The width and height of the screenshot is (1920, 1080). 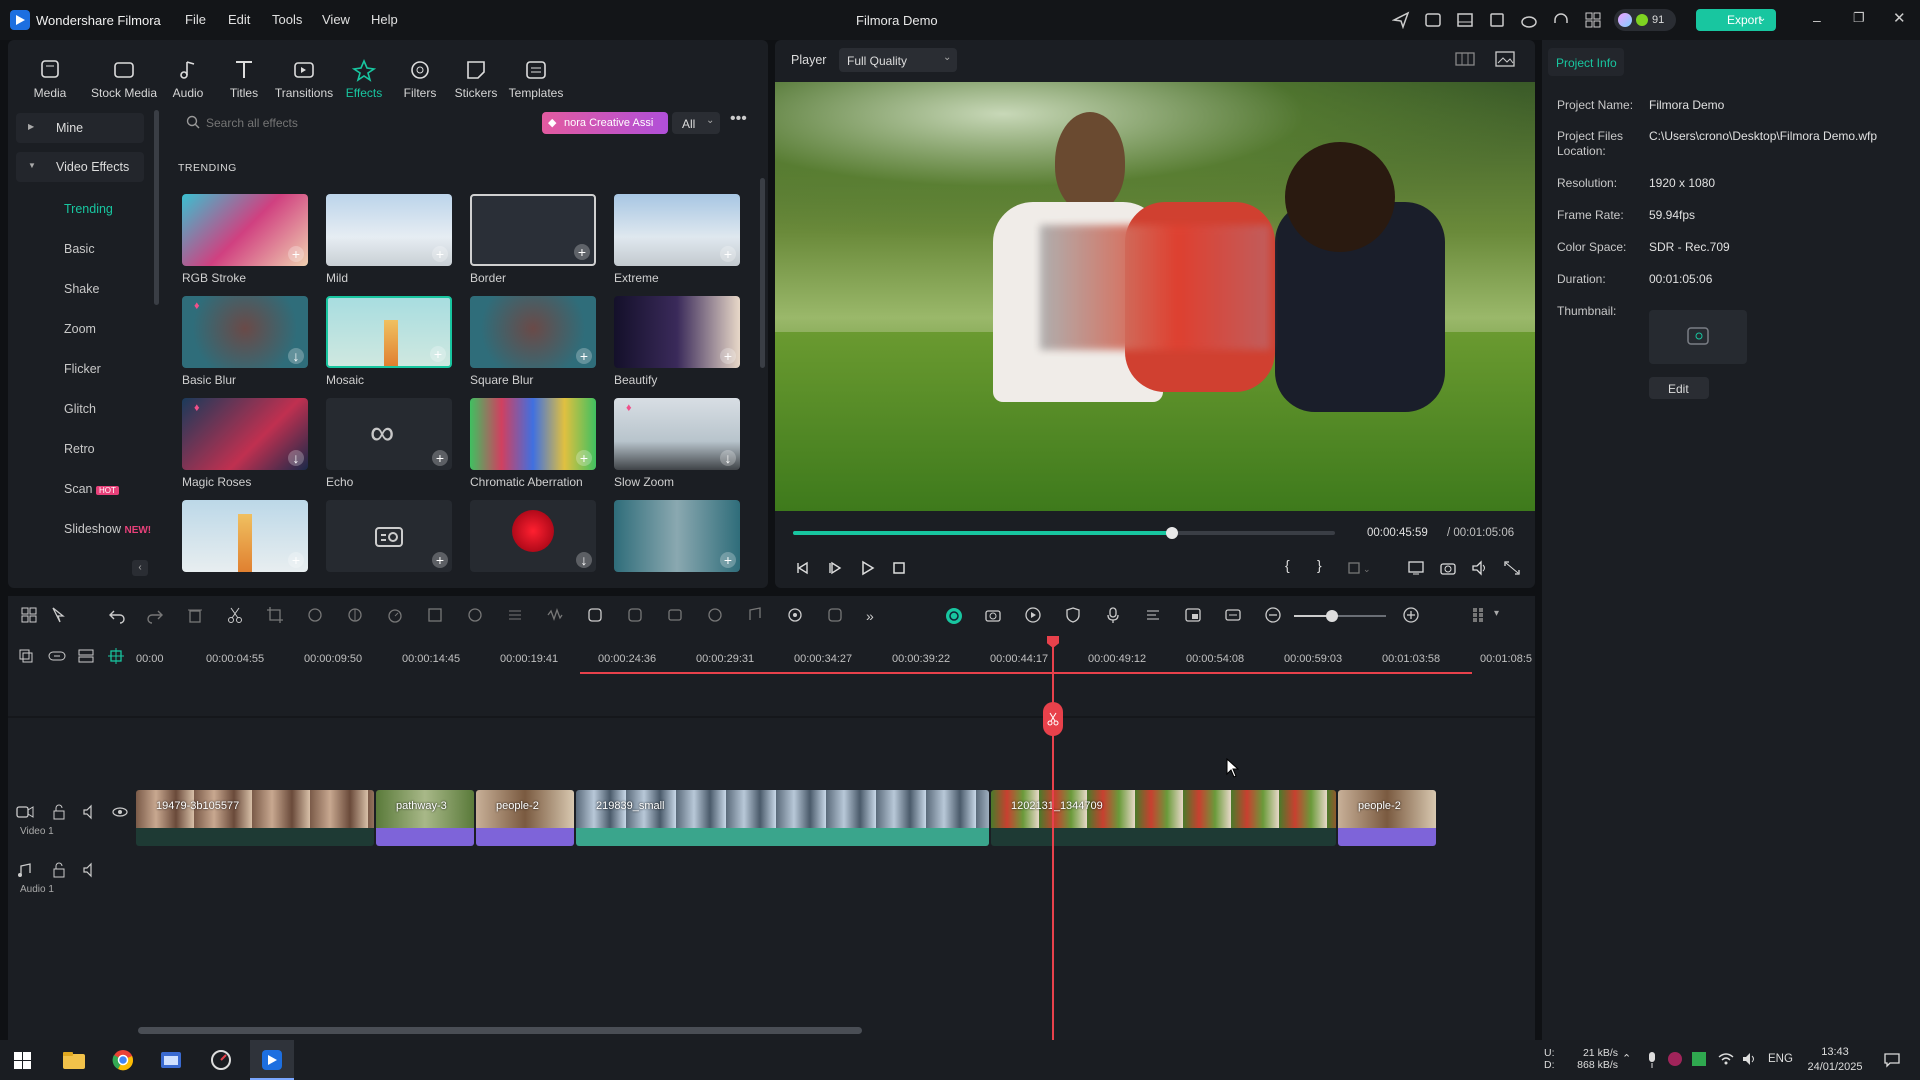 What do you see at coordinates (436, 616) in the screenshot?
I see `keyframe-icon` at bounding box center [436, 616].